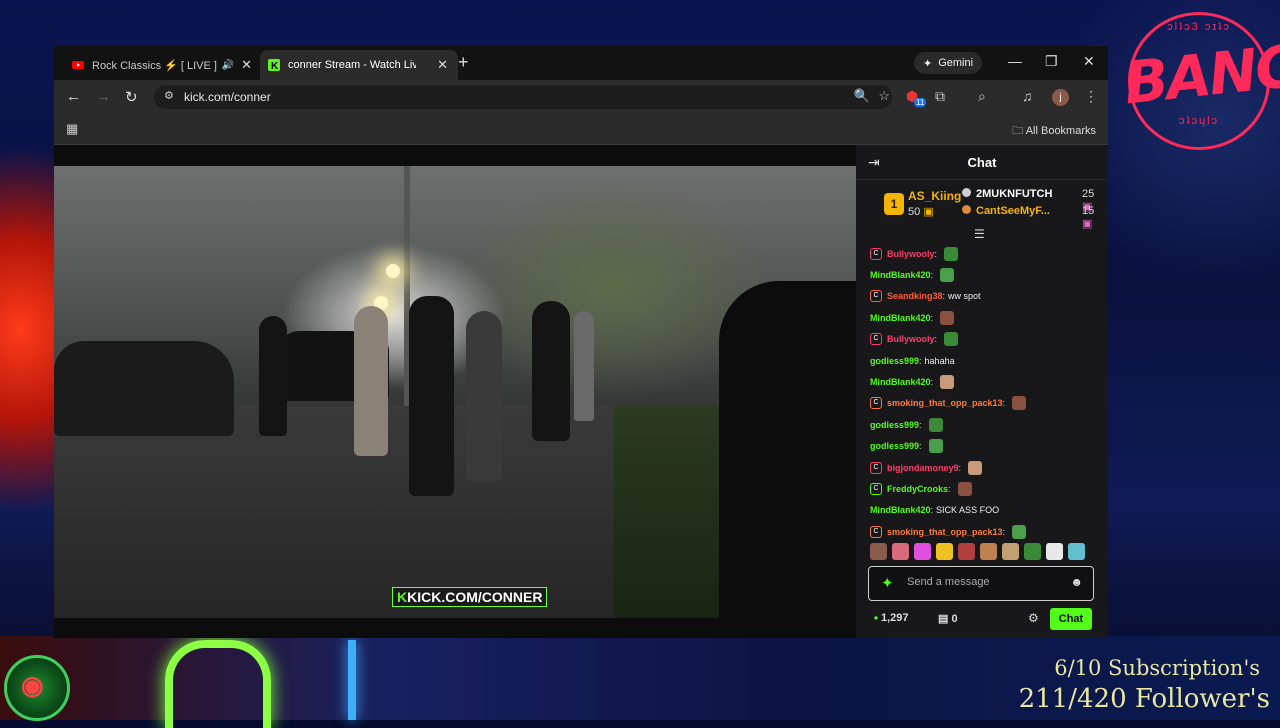 The height and width of the screenshot is (728, 1280). I want to click on tab-title: conner Stream - Watch Live on, so click(352, 65).